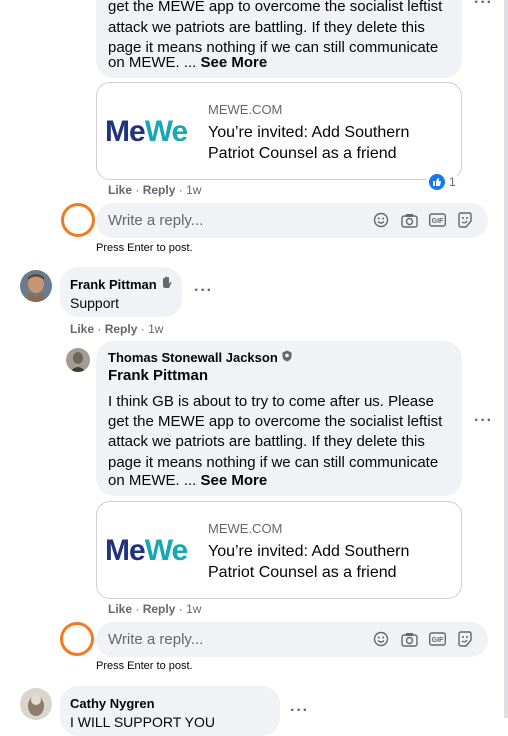  I want to click on comment-author: Cathy Nygren, so click(112, 703).